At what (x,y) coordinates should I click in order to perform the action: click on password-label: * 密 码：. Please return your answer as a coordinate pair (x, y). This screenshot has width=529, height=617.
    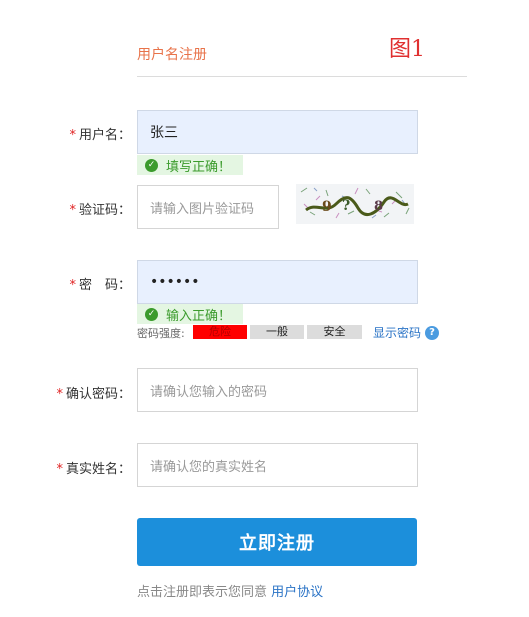
    Looking at the image, I should click on (83, 283).